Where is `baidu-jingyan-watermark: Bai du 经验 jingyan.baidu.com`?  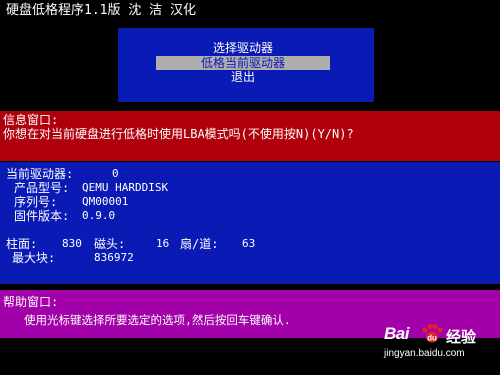 baidu-jingyan-watermark: Bai du 经验 jingyan.baidu.com is located at coordinates (440, 346).